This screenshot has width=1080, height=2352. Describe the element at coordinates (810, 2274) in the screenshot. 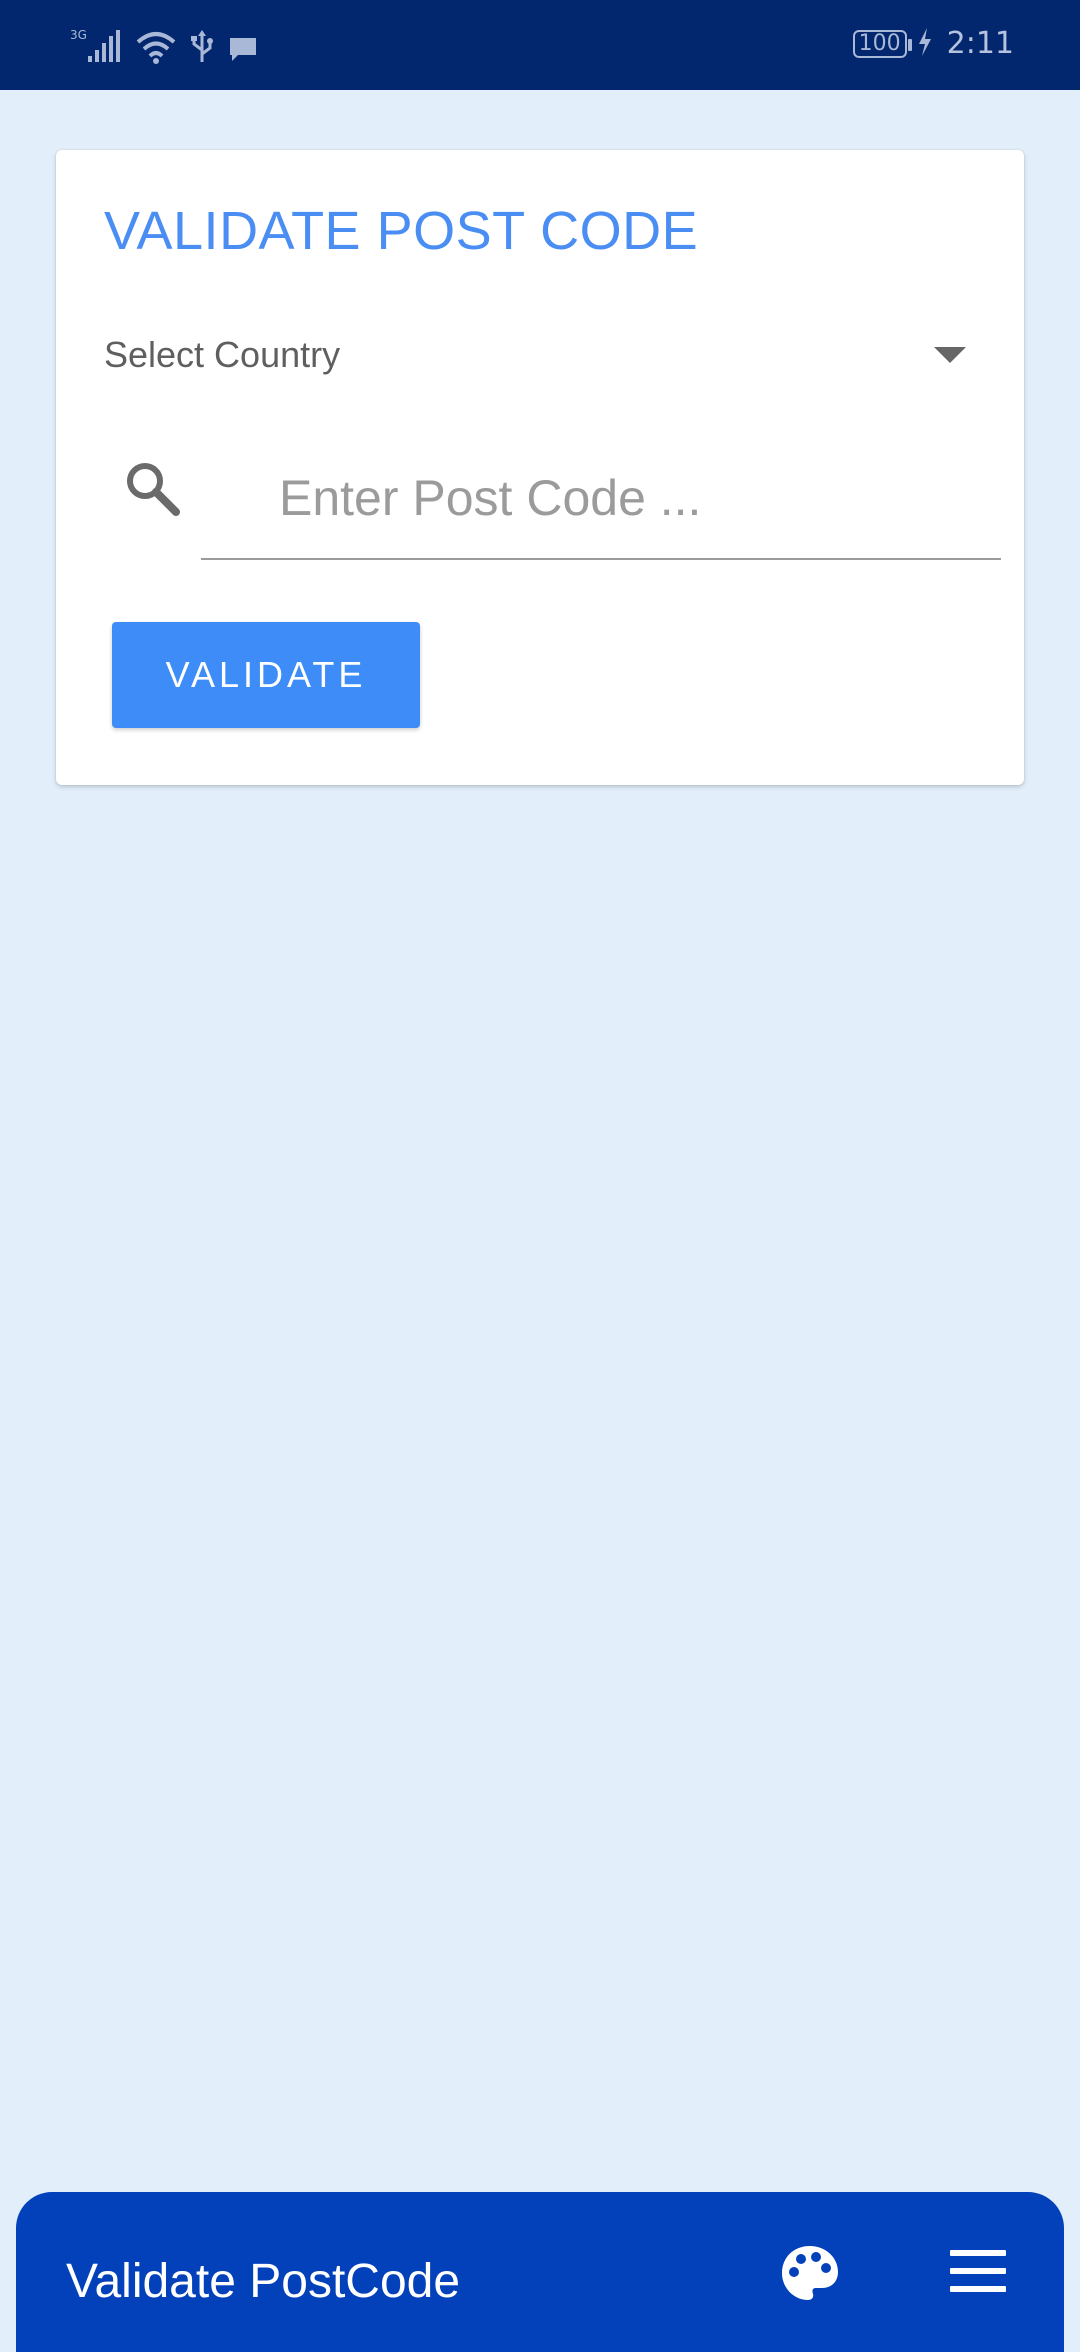

I see `palette-icon` at that location.